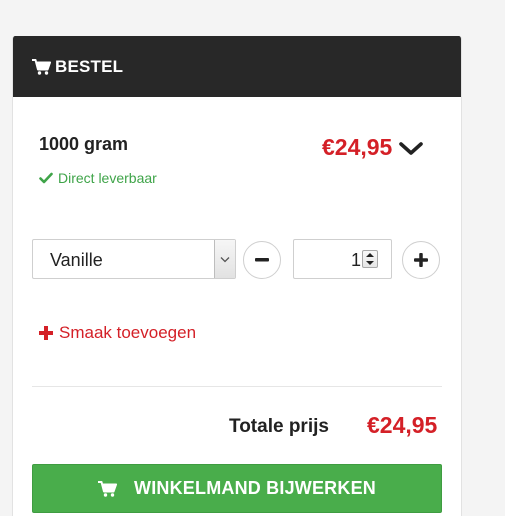 This screenshot has width=505, height=516. I want to click on add-flavor-link: Smaak toevoegen, so click(117, 333).